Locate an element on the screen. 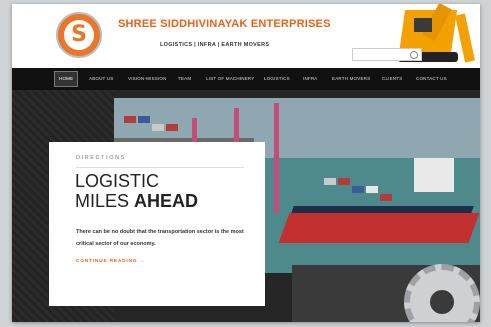 This screenshot has height=327, width=491. nav-infra: INFRA is located at coordinates (310, 79).